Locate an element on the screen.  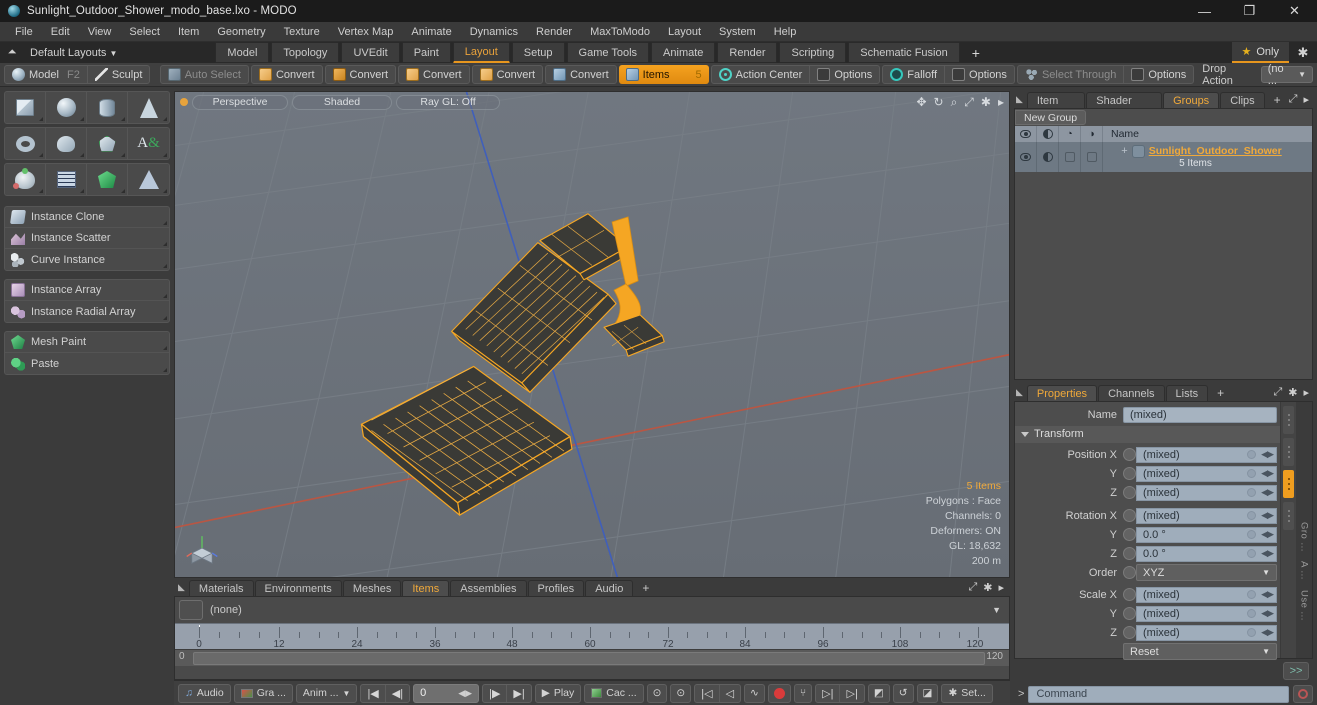
go-to-end-button: ▶| is located at coordinates (518, 693).